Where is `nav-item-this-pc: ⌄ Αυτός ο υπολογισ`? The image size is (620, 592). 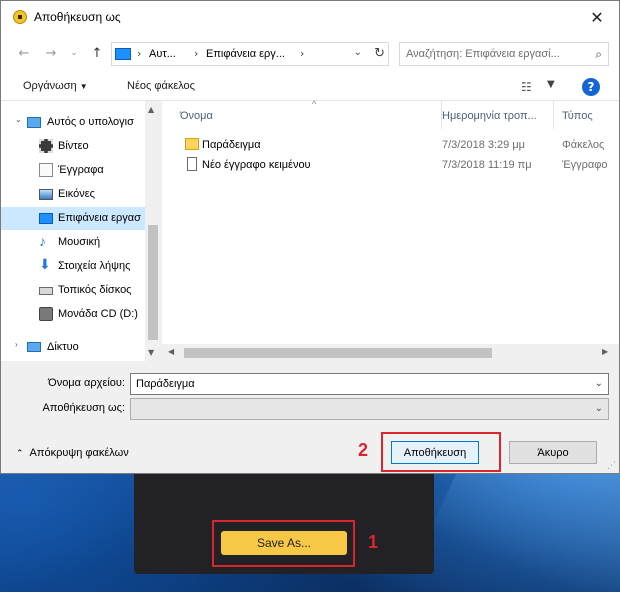 nav-item-this-pc: ⌄ Αυτός ο υπολογισ is located at coordinates (73, 122).